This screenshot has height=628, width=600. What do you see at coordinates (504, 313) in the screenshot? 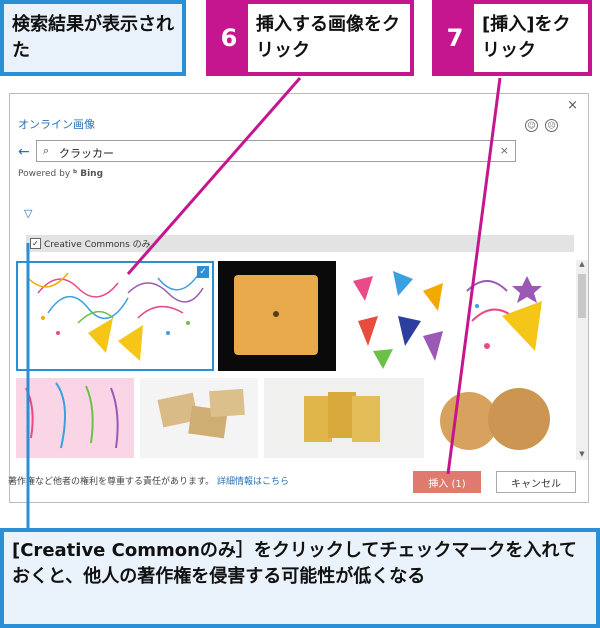
I see `party-horn-image` at bounding box center [504, 313].